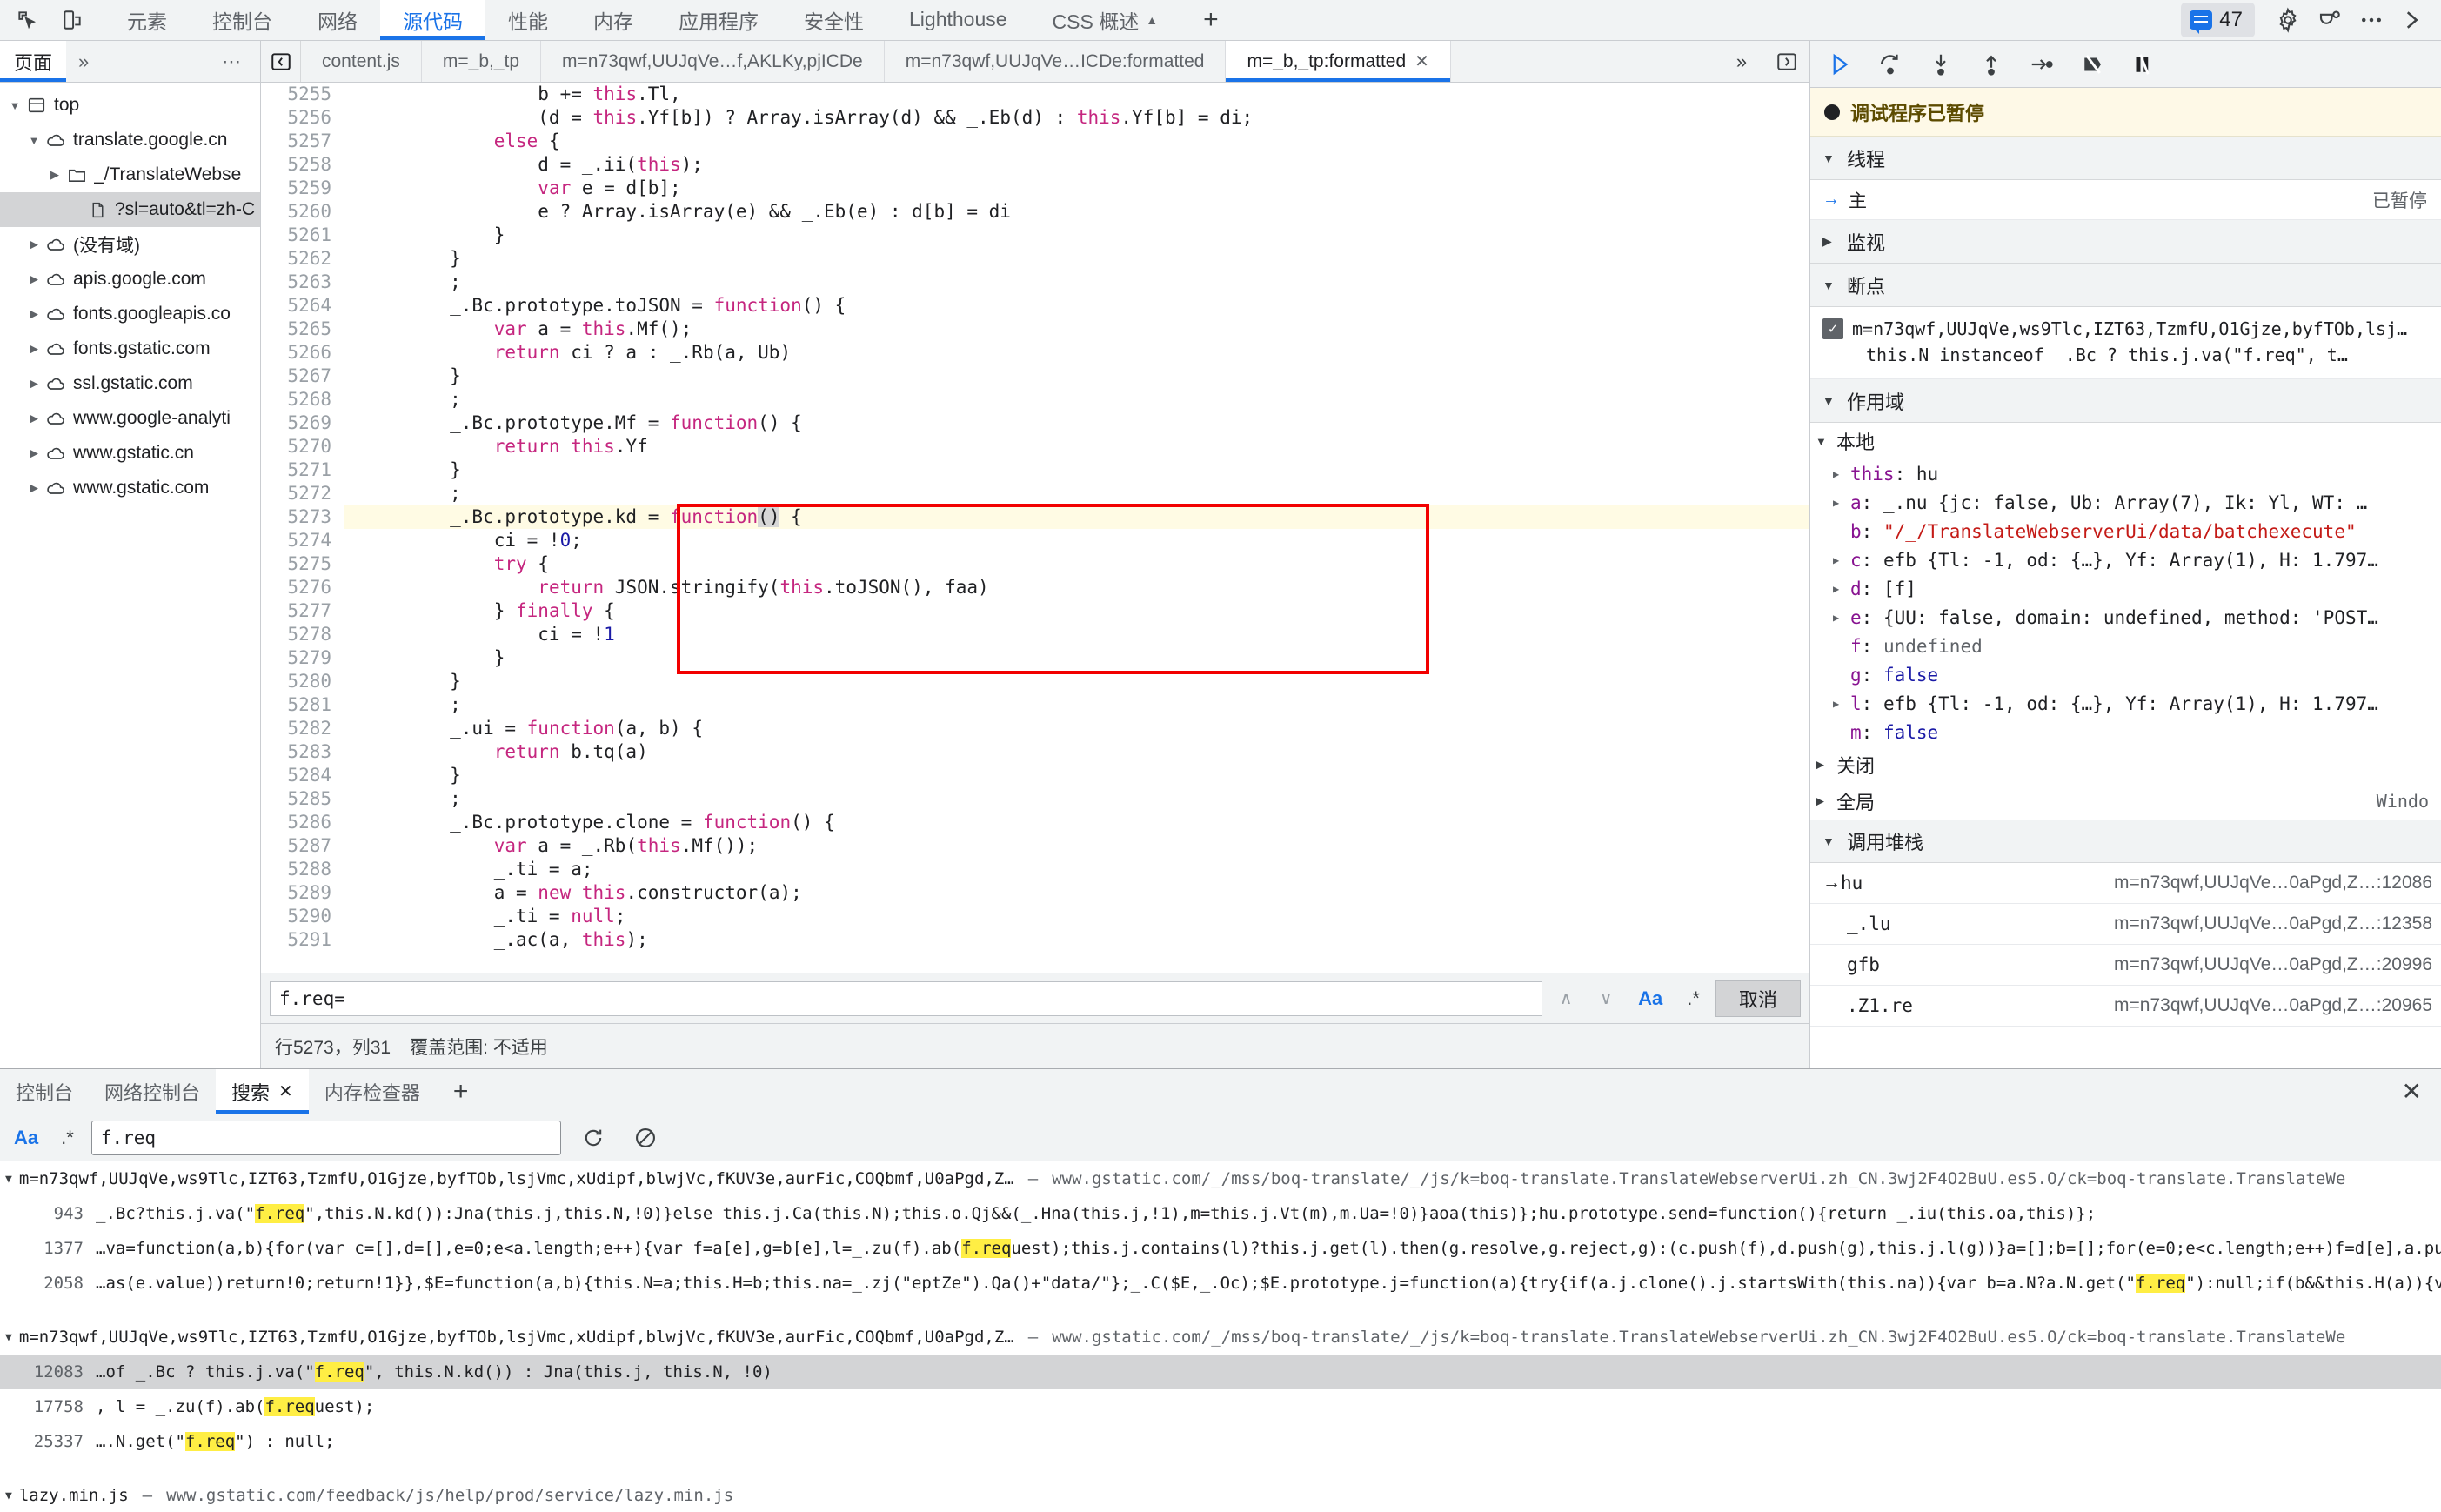 Image resolution: width=2441 pixels, height=1512 pixels. What do you see at coordinates (2412, 1092) in the screenshot?
I see `close-drawer-icon: ✕` at bounding box center [2412, 1092].